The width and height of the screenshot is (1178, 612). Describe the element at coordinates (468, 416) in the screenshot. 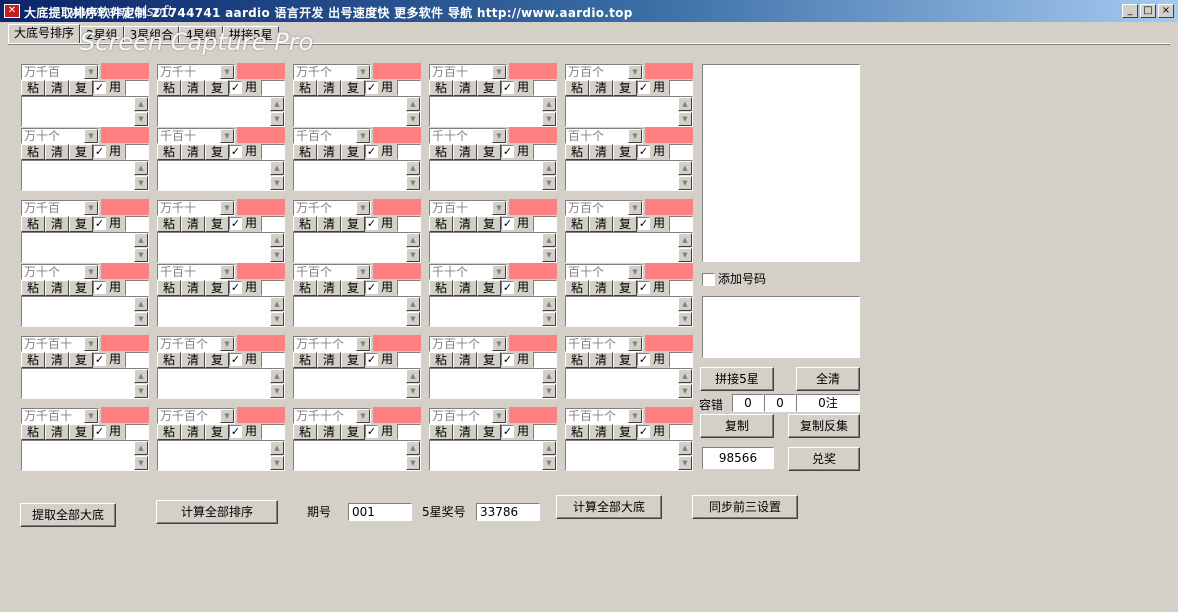

I see `position-select: 万百十个 ▼` at that location.